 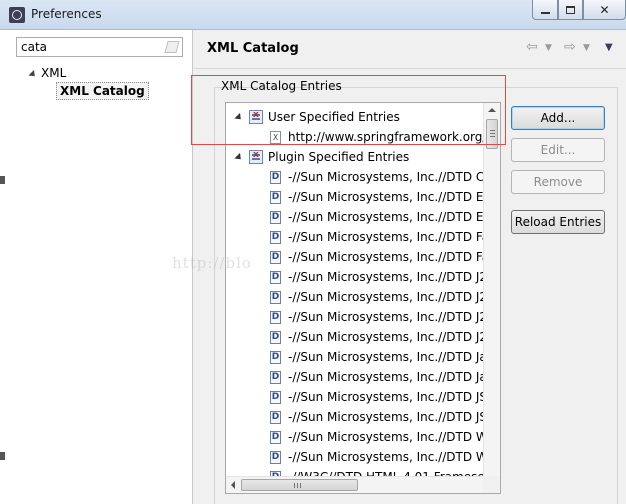 I want to click on maximize-button, so click(x=570, y=10).